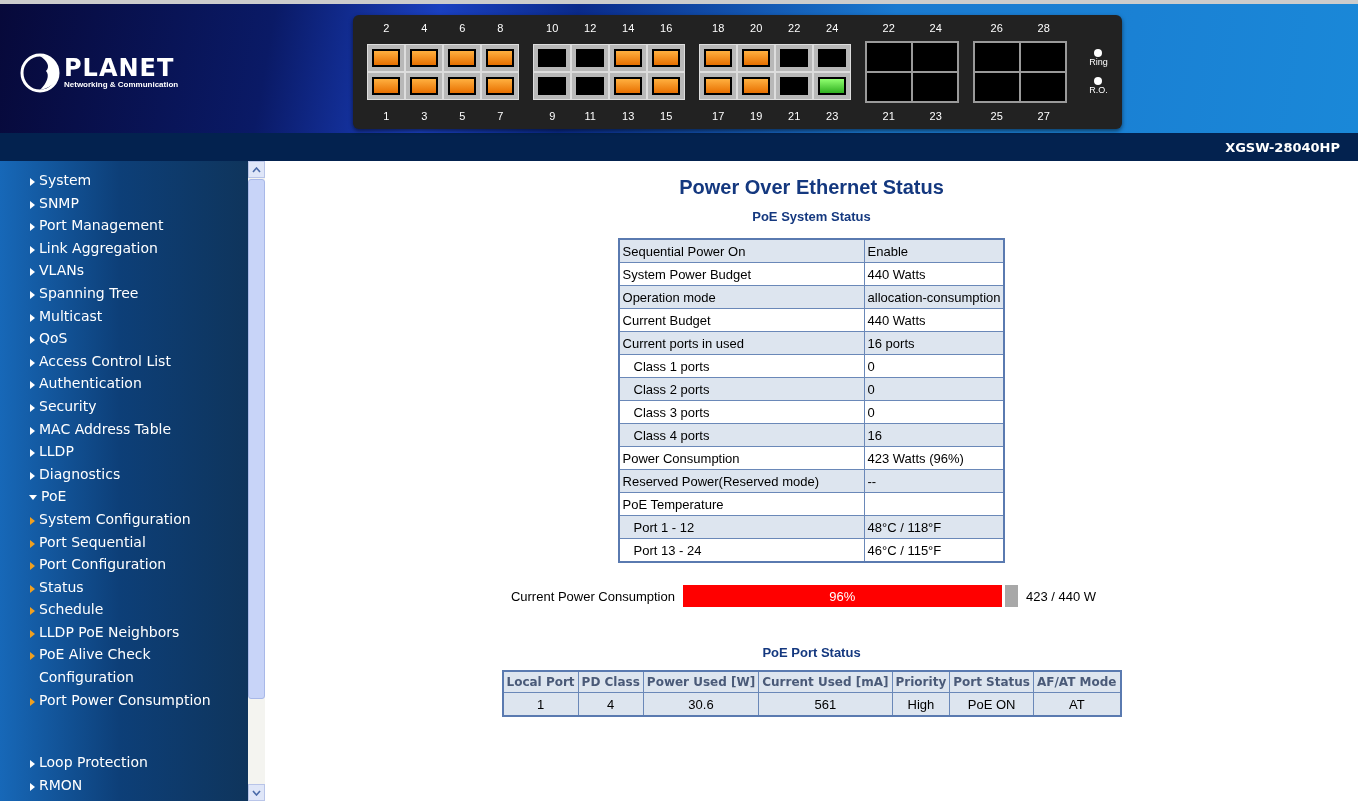 This screenshot has width=1358, height=801. I want to click on sidebar-item: Loop Protection, so click(124, 762).